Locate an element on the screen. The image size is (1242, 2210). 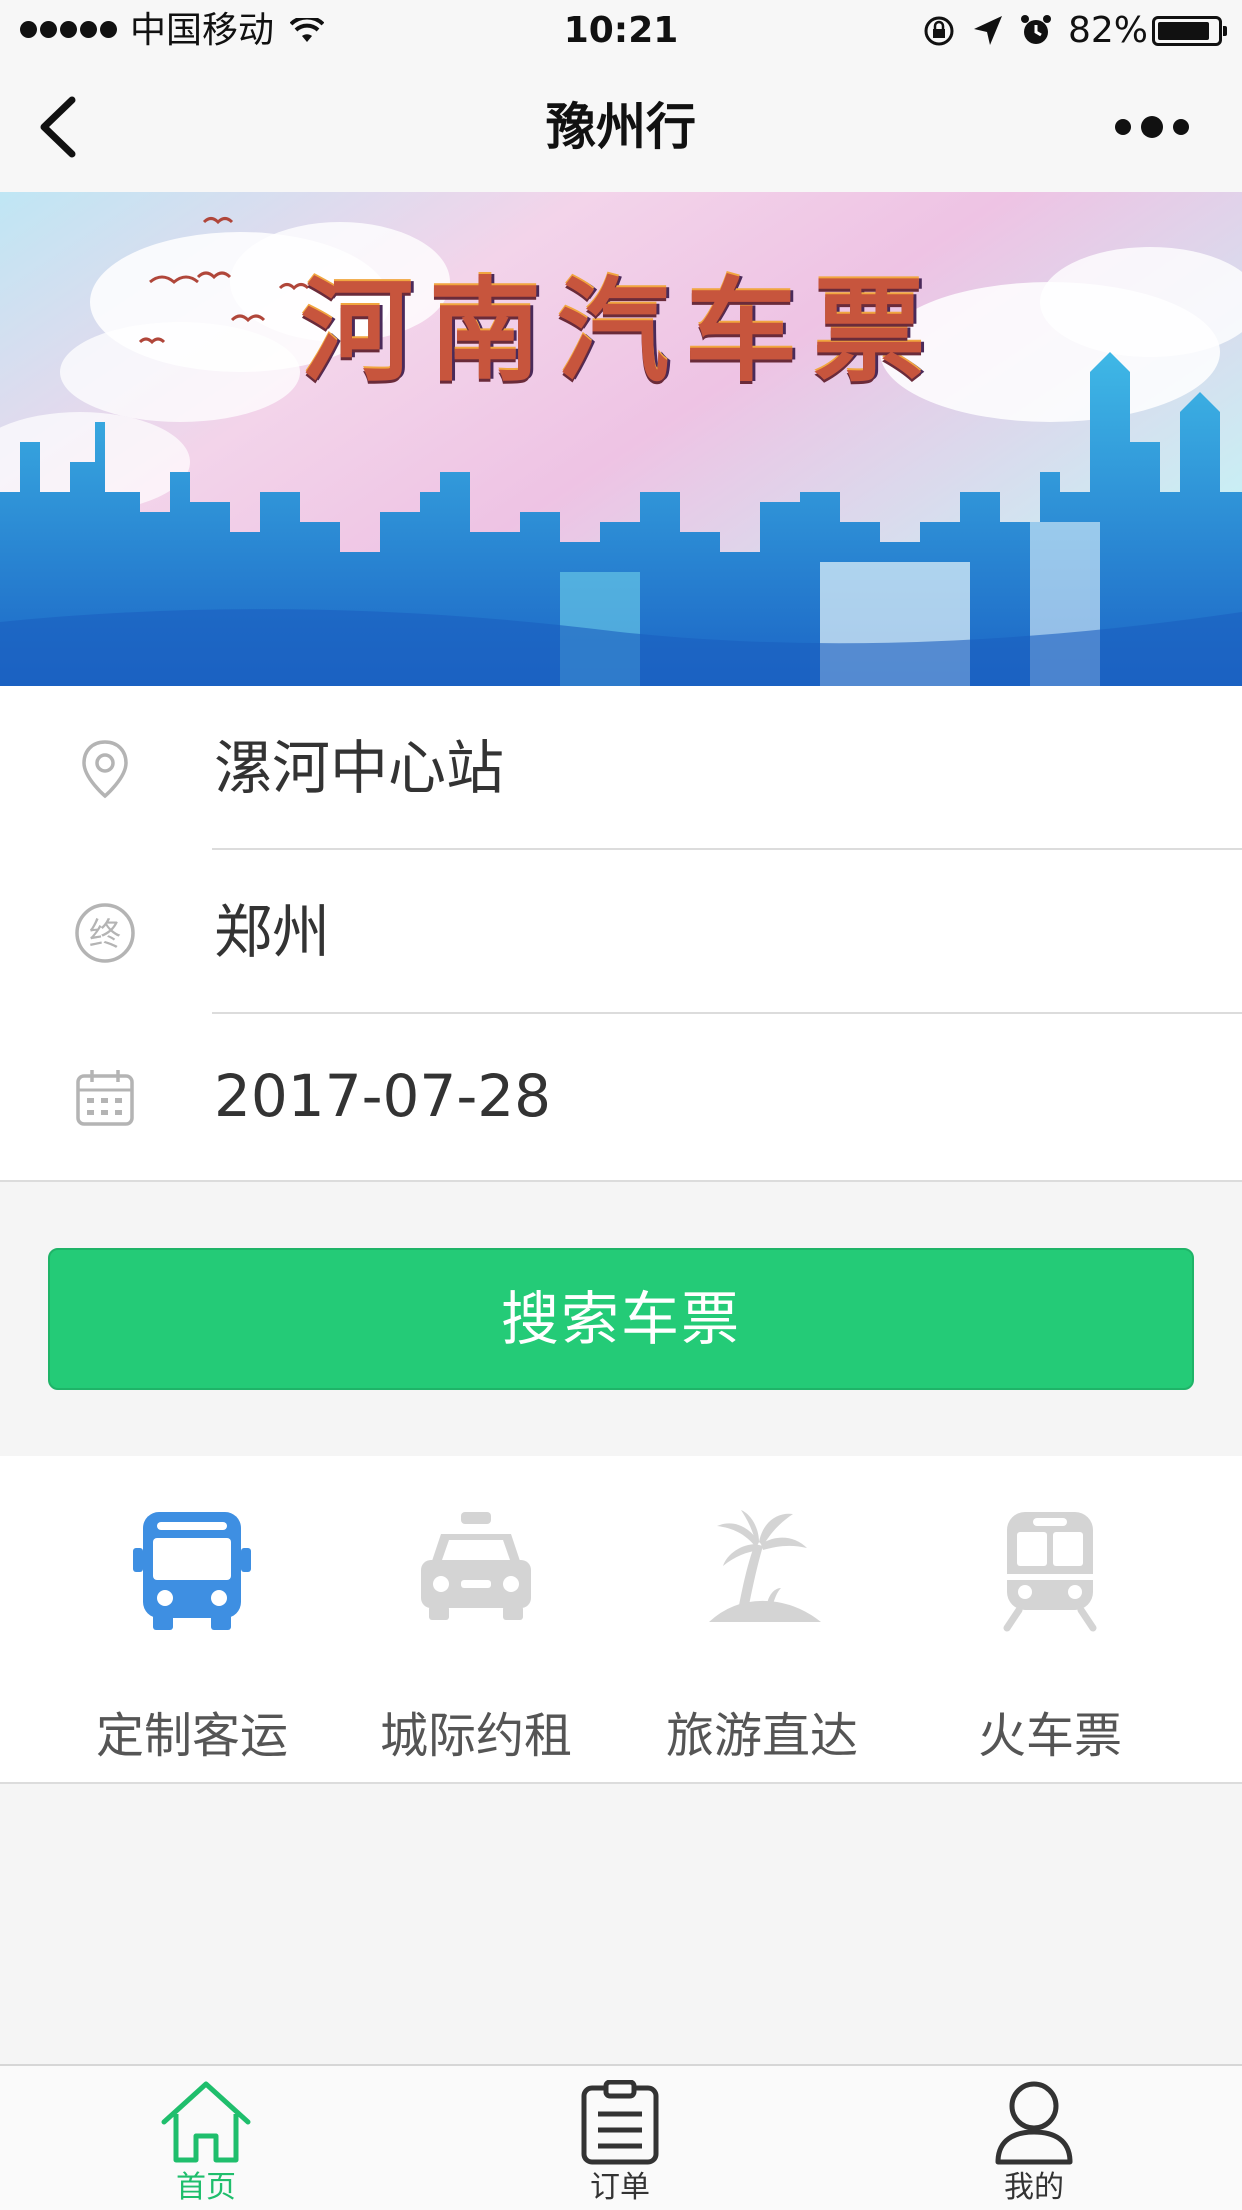
tab-orders: 订单 is located at coordinates (620, 2145).